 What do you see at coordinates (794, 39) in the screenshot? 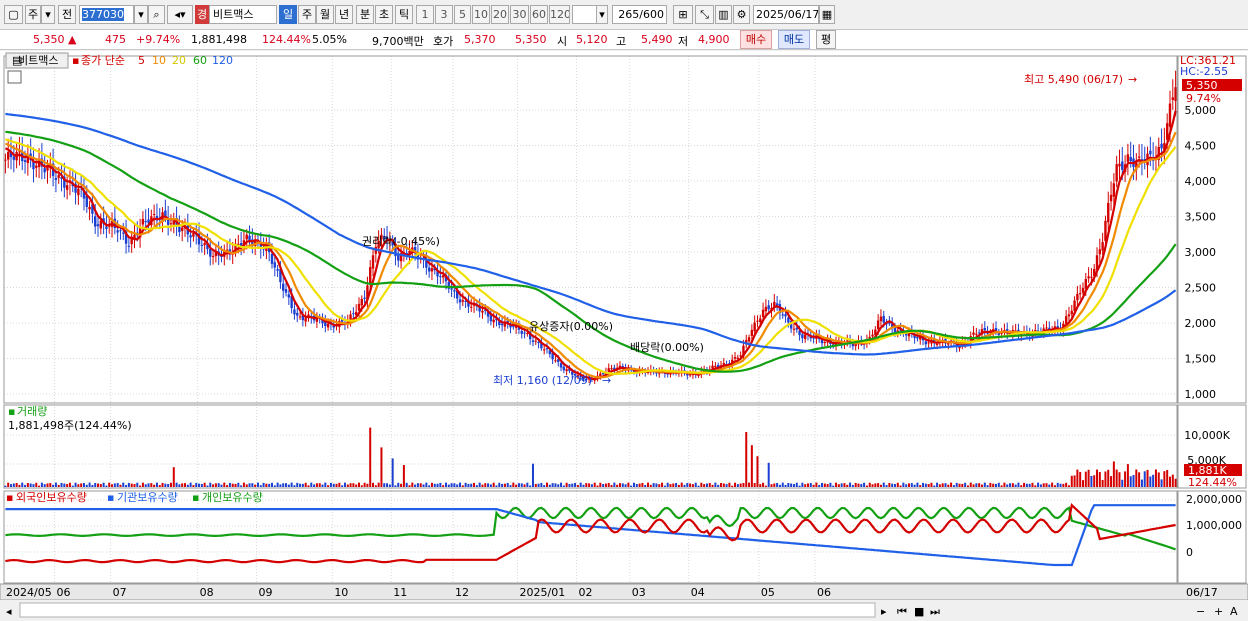
I see `sell-button: 매도` at bounding box center [794, 39].